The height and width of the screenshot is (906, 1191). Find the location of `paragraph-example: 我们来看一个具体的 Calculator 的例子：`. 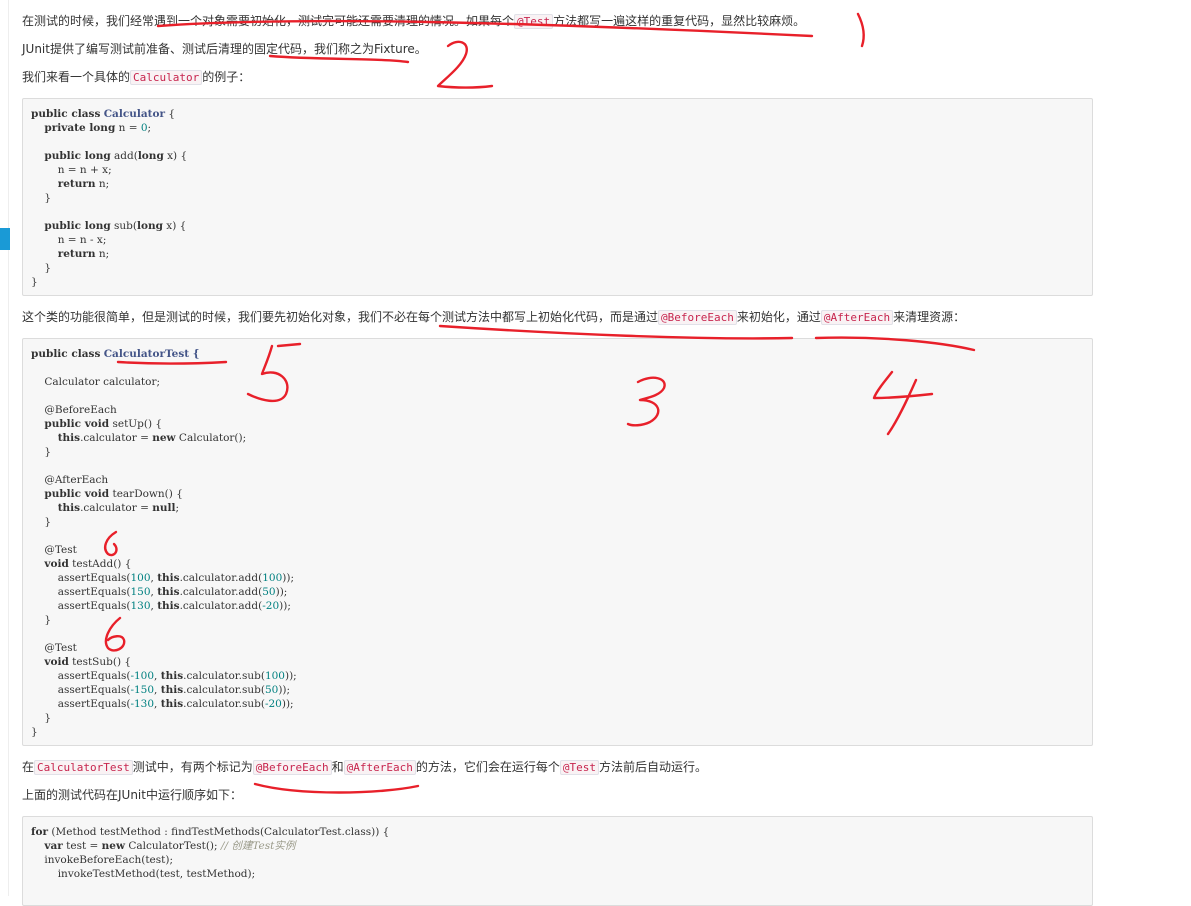

paragraph-example: 我们来看一个具体的 Calculator 的例子： is located at coordinates (136, 77).